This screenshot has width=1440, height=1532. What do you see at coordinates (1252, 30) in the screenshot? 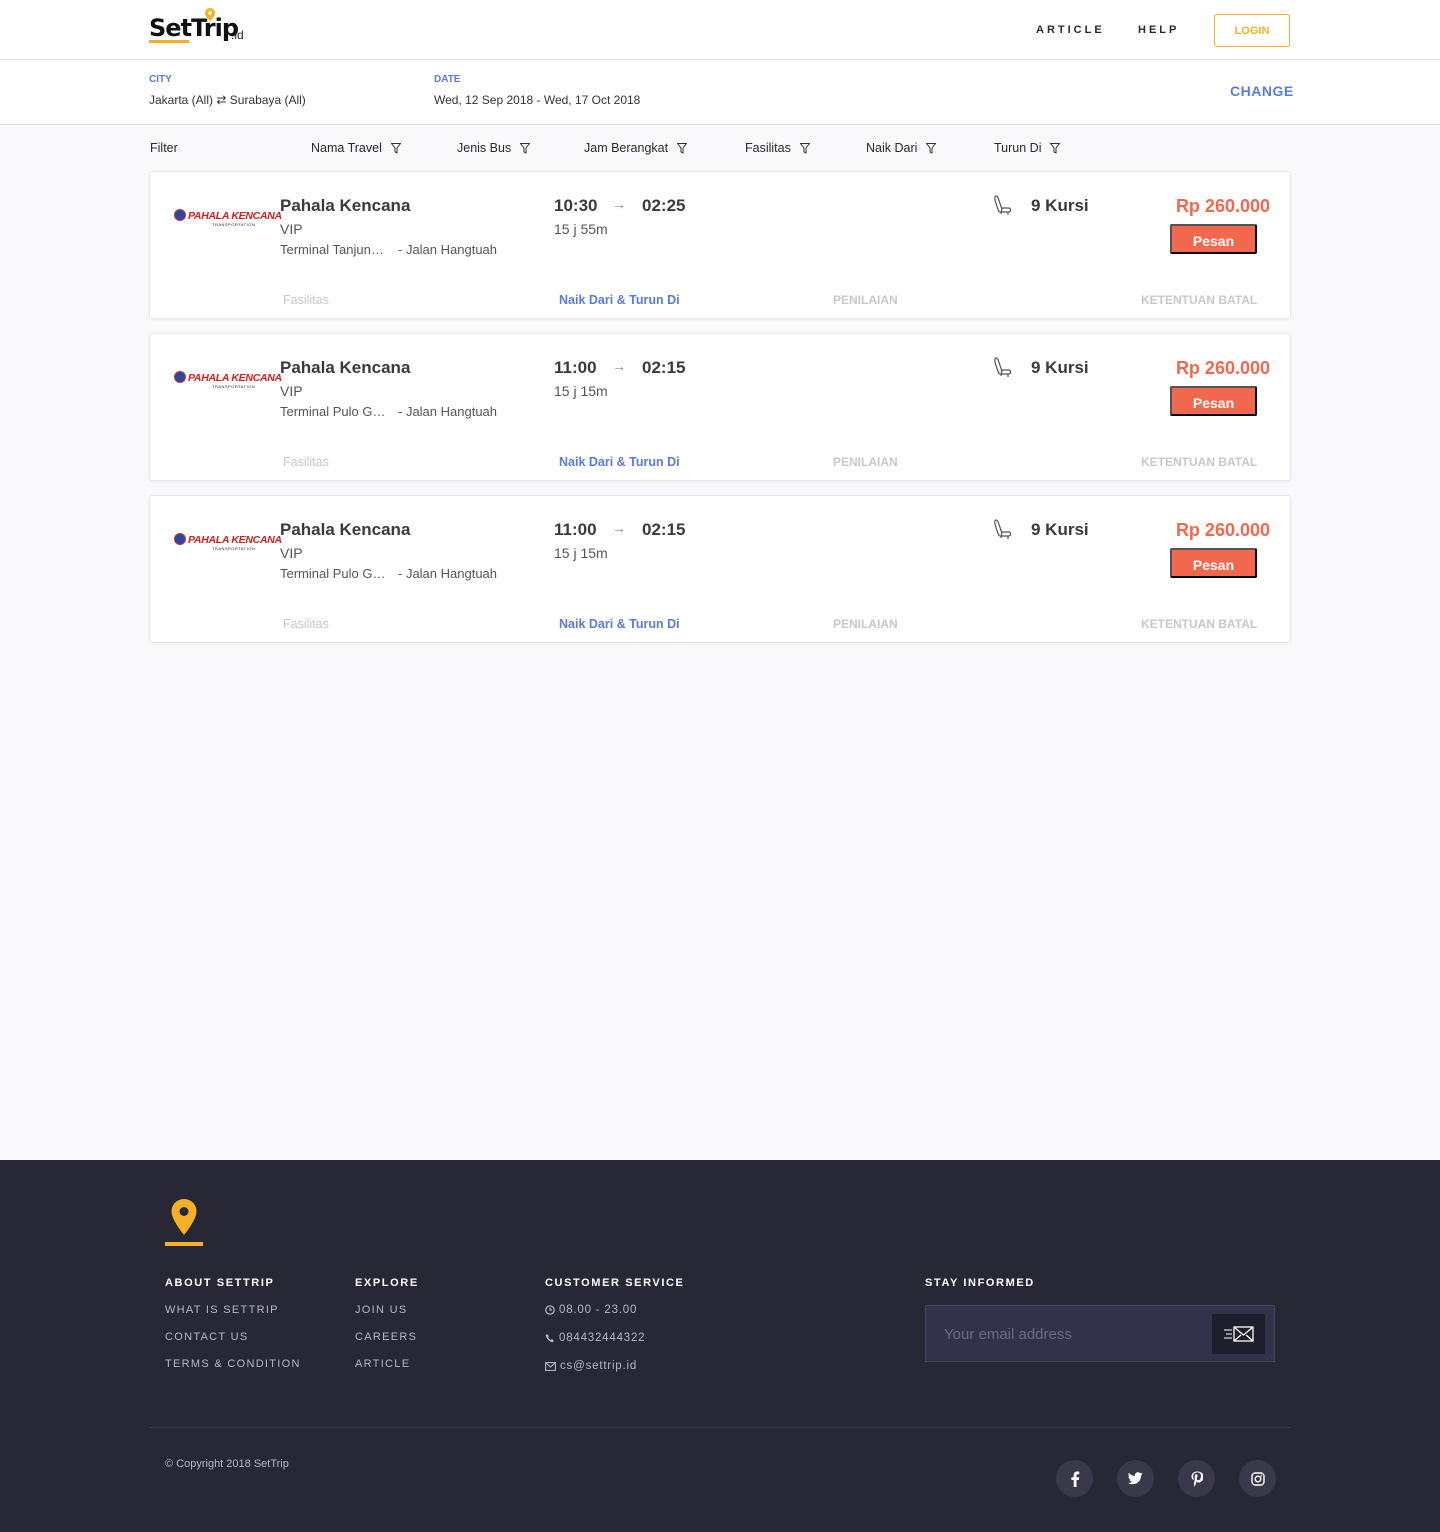
I see `login-button: LOGIN` at bounding box center [1252, 30].